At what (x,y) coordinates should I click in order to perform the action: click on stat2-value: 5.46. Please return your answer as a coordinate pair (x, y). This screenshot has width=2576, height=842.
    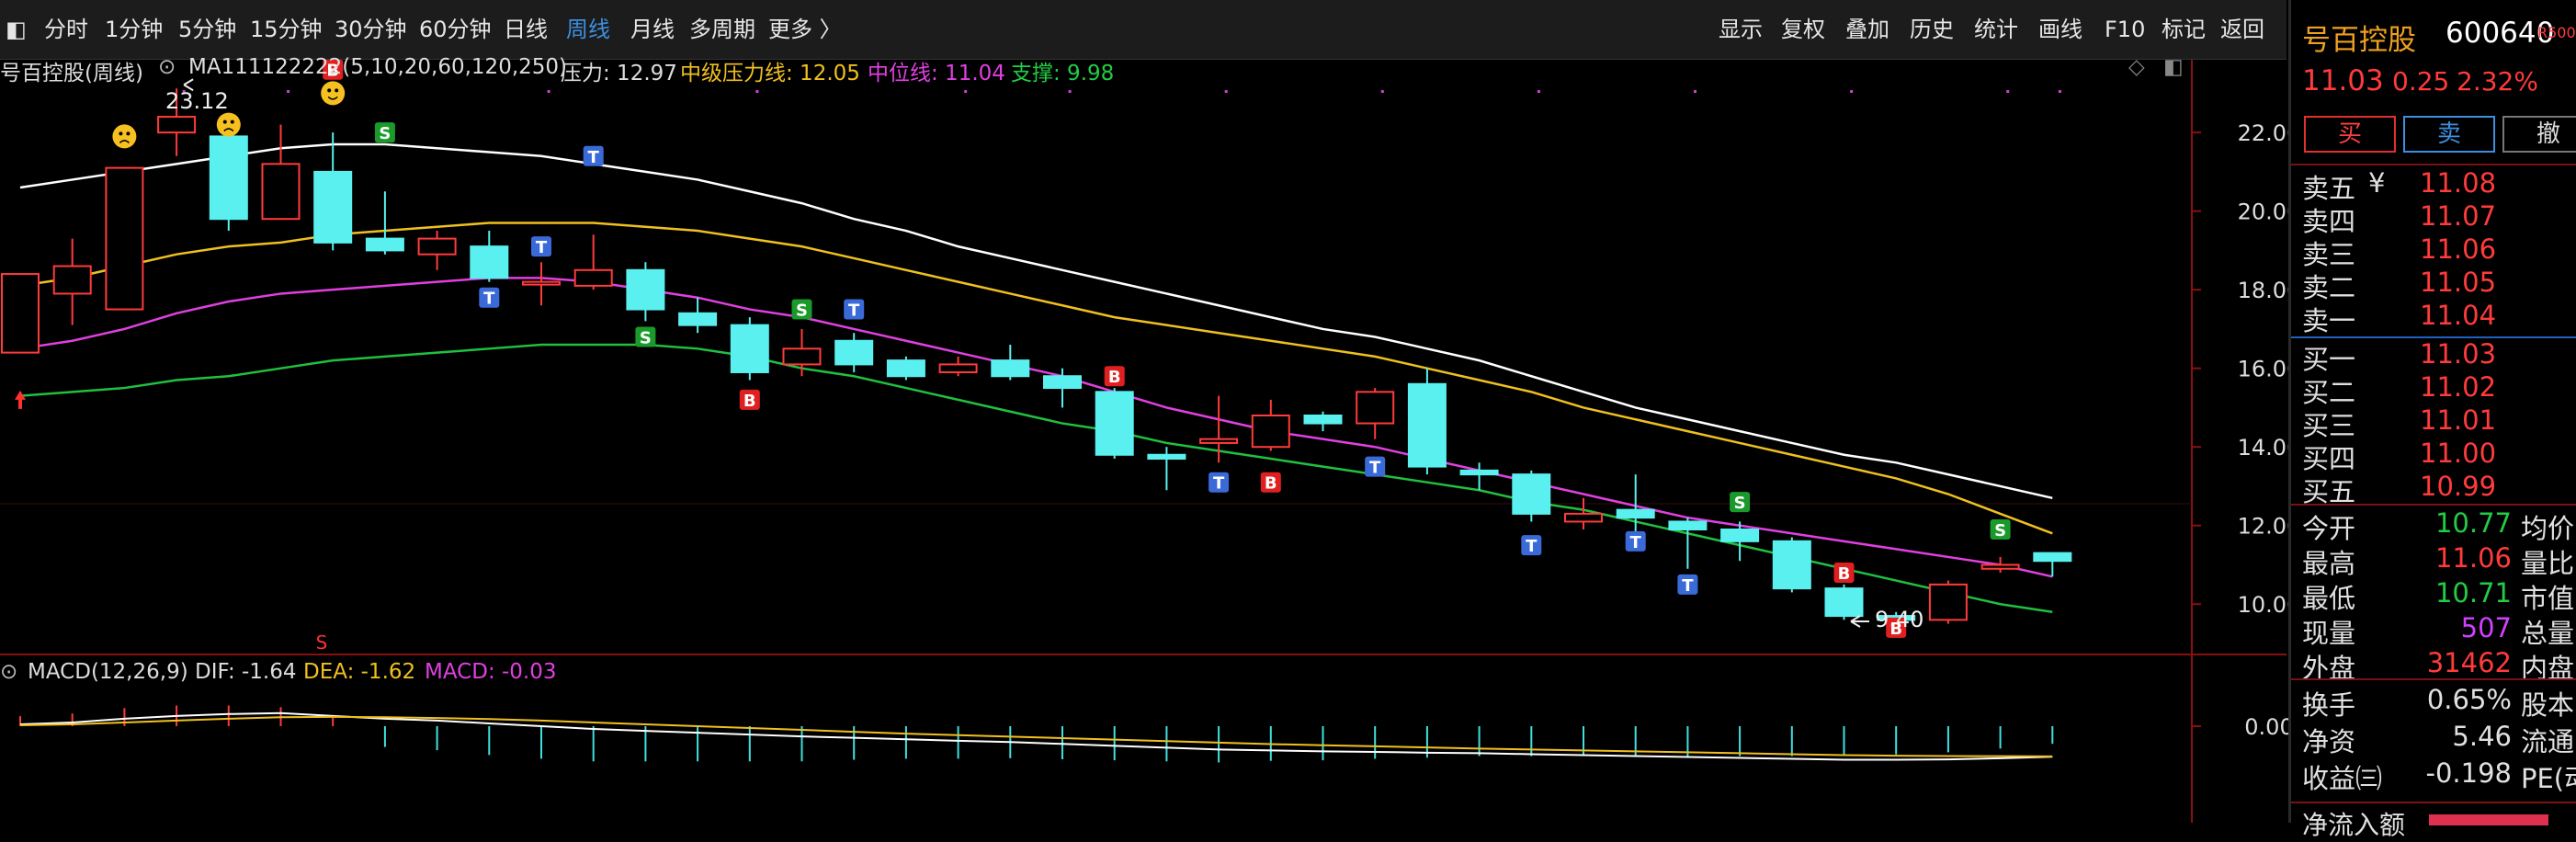
    Looking at the image, I should click on (2482, 736).